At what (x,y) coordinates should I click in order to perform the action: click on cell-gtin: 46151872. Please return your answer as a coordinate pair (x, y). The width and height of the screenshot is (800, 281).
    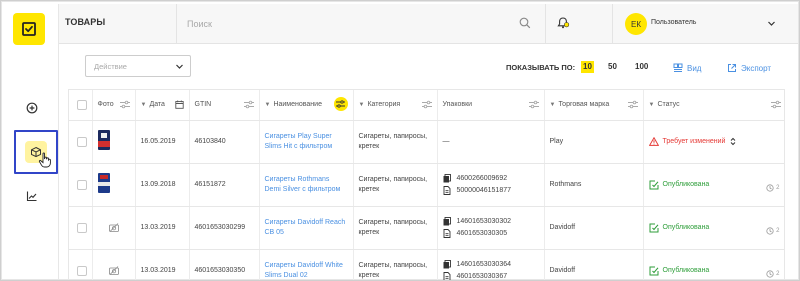
    Looking at the image, I should click on (224, 185).